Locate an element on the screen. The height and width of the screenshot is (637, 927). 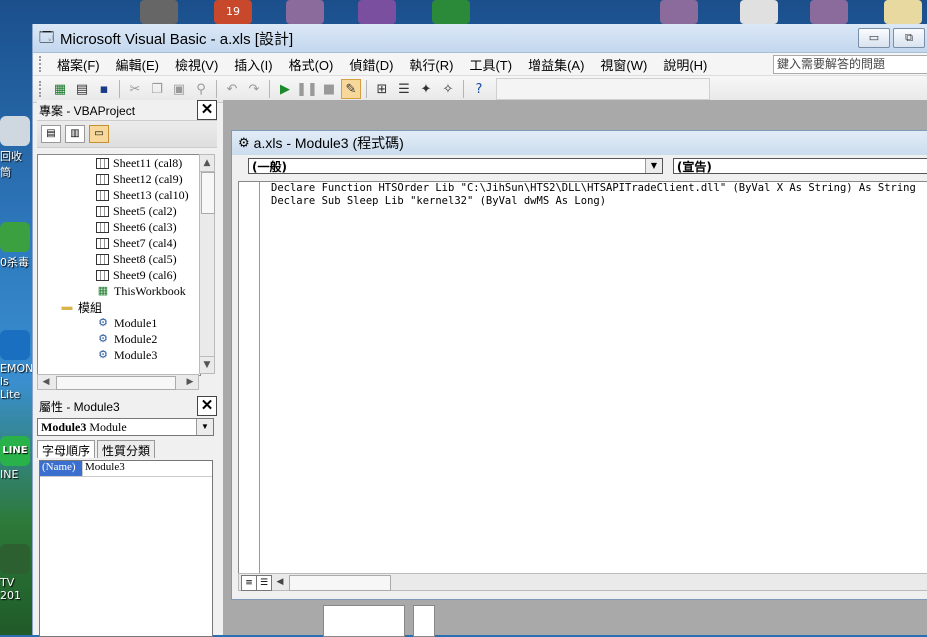
recycle-bin-shortcut: 回收筒 is located at coordinates (16, 148).